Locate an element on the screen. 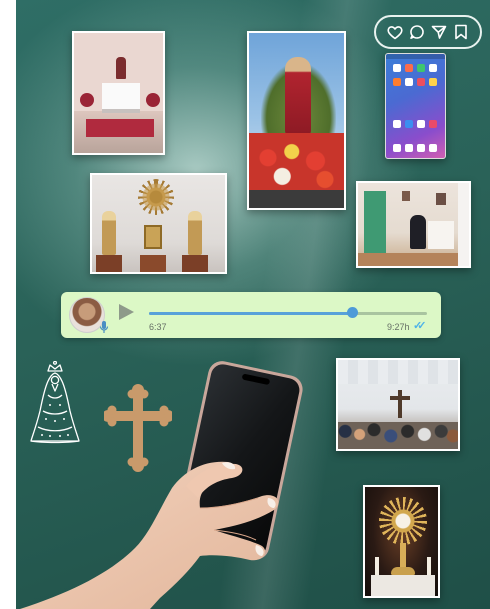  heart-icon is located at coordinates (395, 32).